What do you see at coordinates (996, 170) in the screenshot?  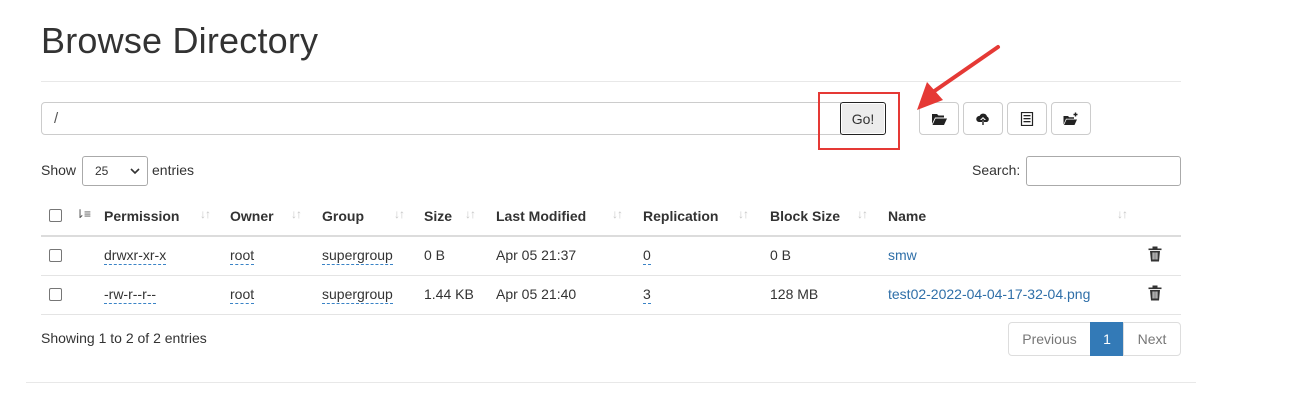 I see `search-label: Search:` at bounding box center [996, 170].